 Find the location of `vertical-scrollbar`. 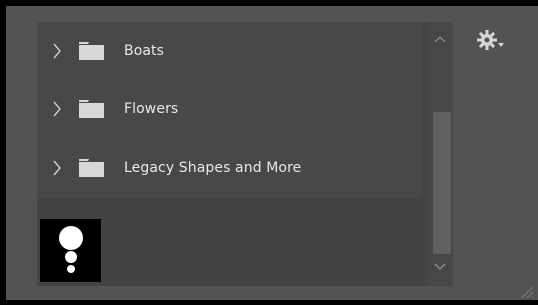

vertical-scrollbar is located at coordinates (440, 154).